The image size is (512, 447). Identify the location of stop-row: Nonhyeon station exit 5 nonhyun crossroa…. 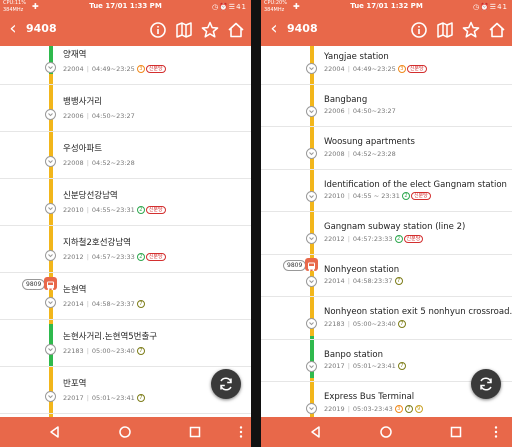
(386, 318).